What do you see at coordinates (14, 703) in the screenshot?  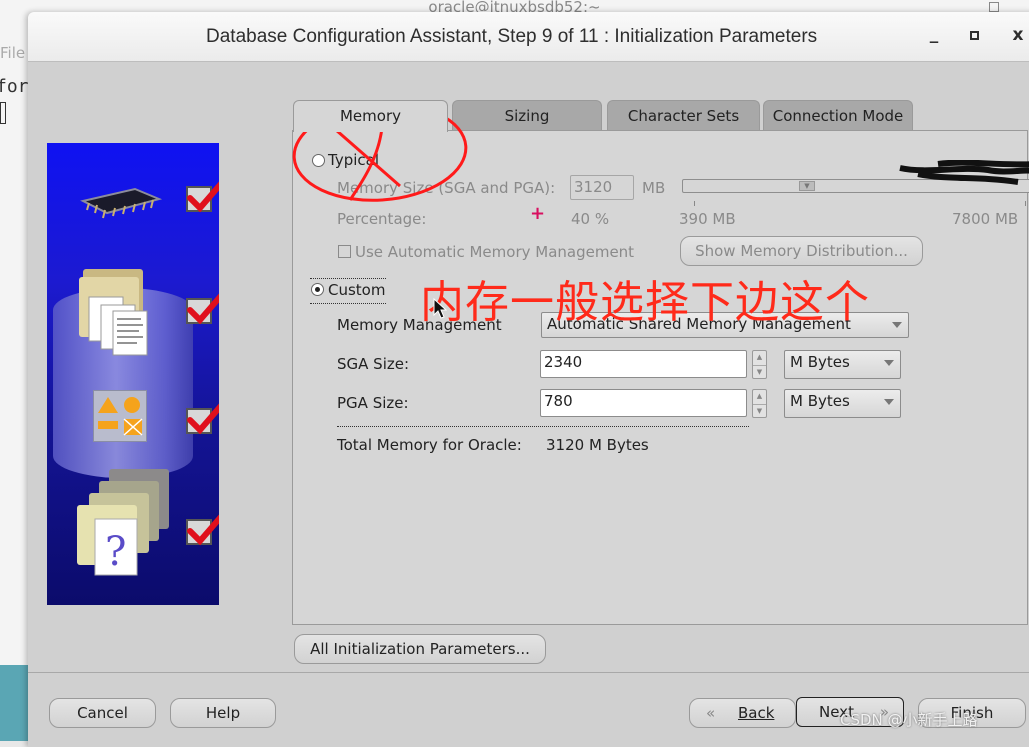 I see `desktop-background` at bounding box center [14, 703].